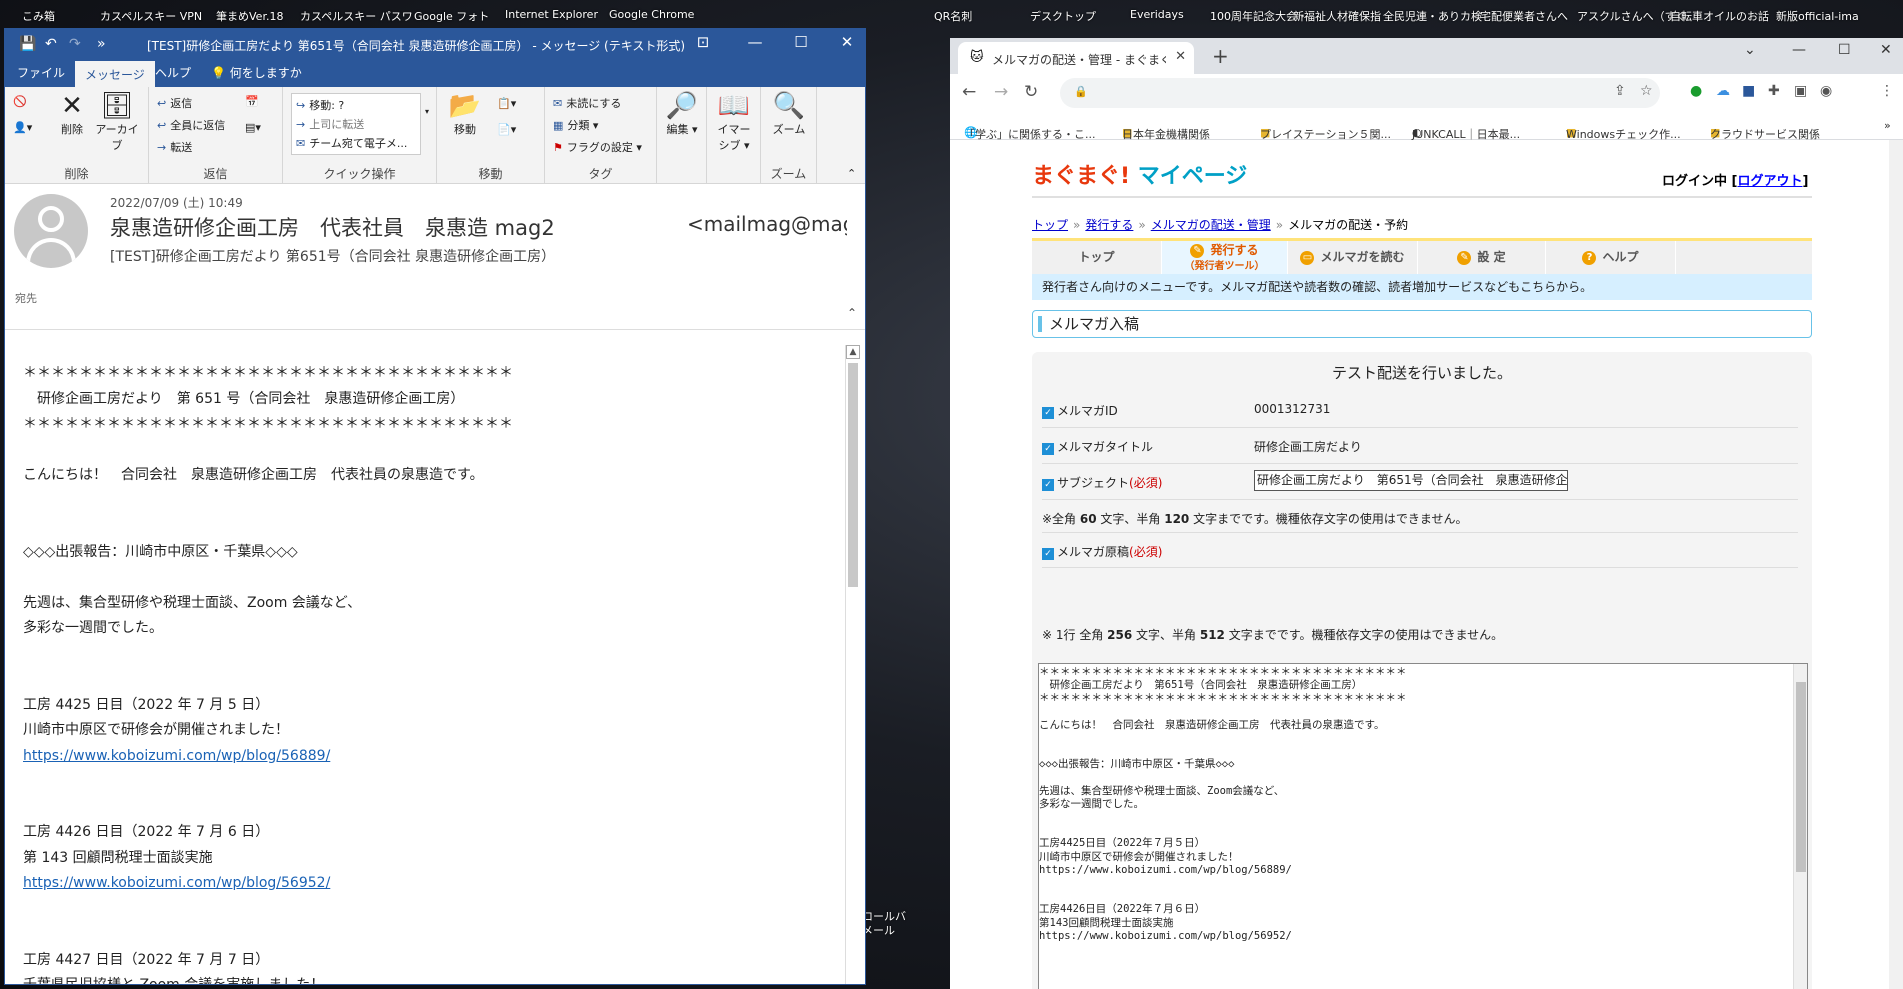 This screenshot has width=1903, height=989. I want to click on edit-button: 🔎 編集 ▾, so click(682, 114).